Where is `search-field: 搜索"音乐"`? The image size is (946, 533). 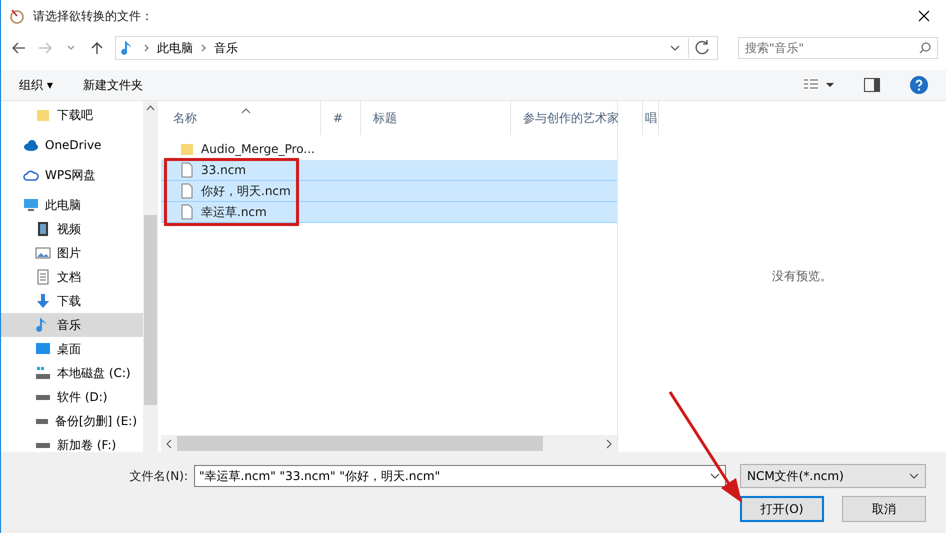 search-field: 搜索"音乐" is located at coordinates (838, 48).